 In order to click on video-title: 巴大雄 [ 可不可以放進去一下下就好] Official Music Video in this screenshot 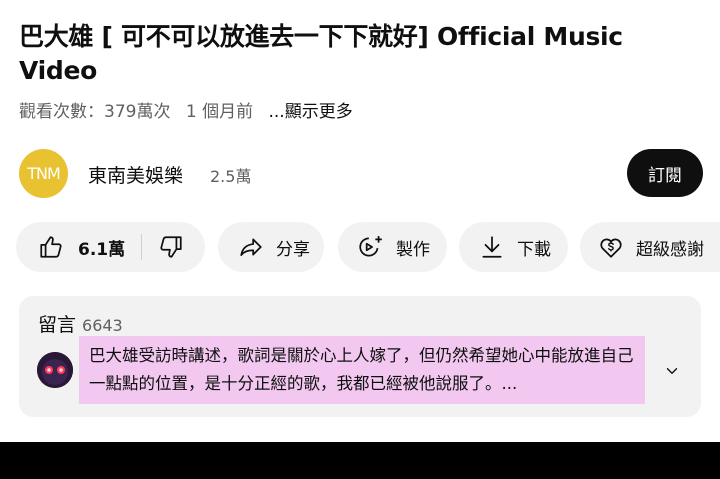, I will do `click(321, 53)`.